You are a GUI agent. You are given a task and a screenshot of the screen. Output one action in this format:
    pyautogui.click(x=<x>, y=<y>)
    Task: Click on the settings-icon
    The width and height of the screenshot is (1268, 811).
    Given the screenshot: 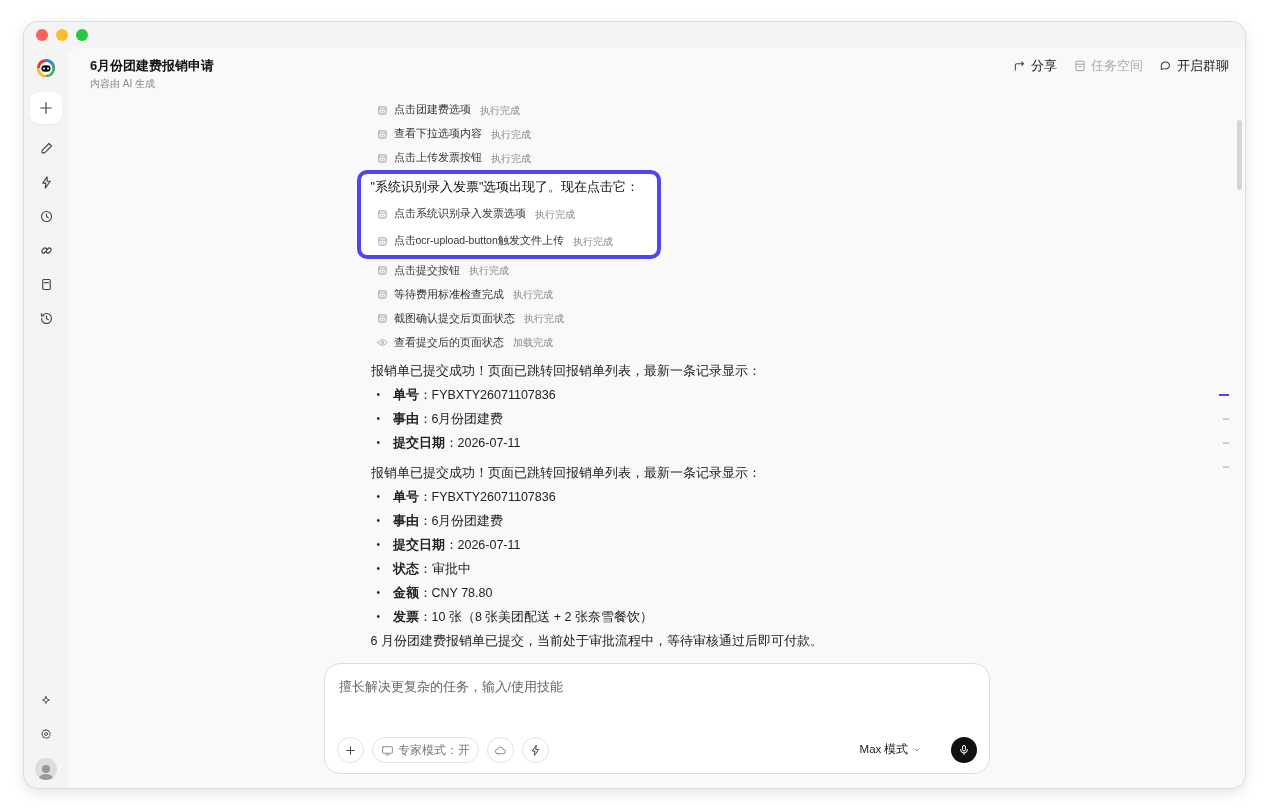 What is the action you would take?
    pyautogui.click(x=46, y=734)
    